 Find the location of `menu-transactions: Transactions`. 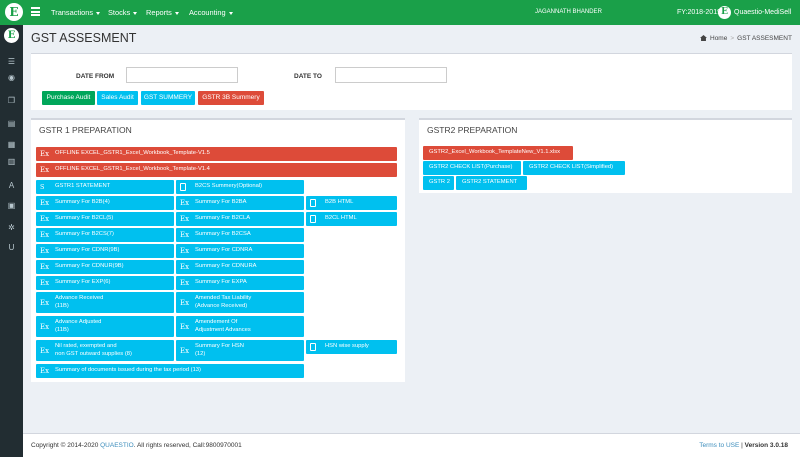

menu-transactions: Transactions is located at coordinates (76, 12).